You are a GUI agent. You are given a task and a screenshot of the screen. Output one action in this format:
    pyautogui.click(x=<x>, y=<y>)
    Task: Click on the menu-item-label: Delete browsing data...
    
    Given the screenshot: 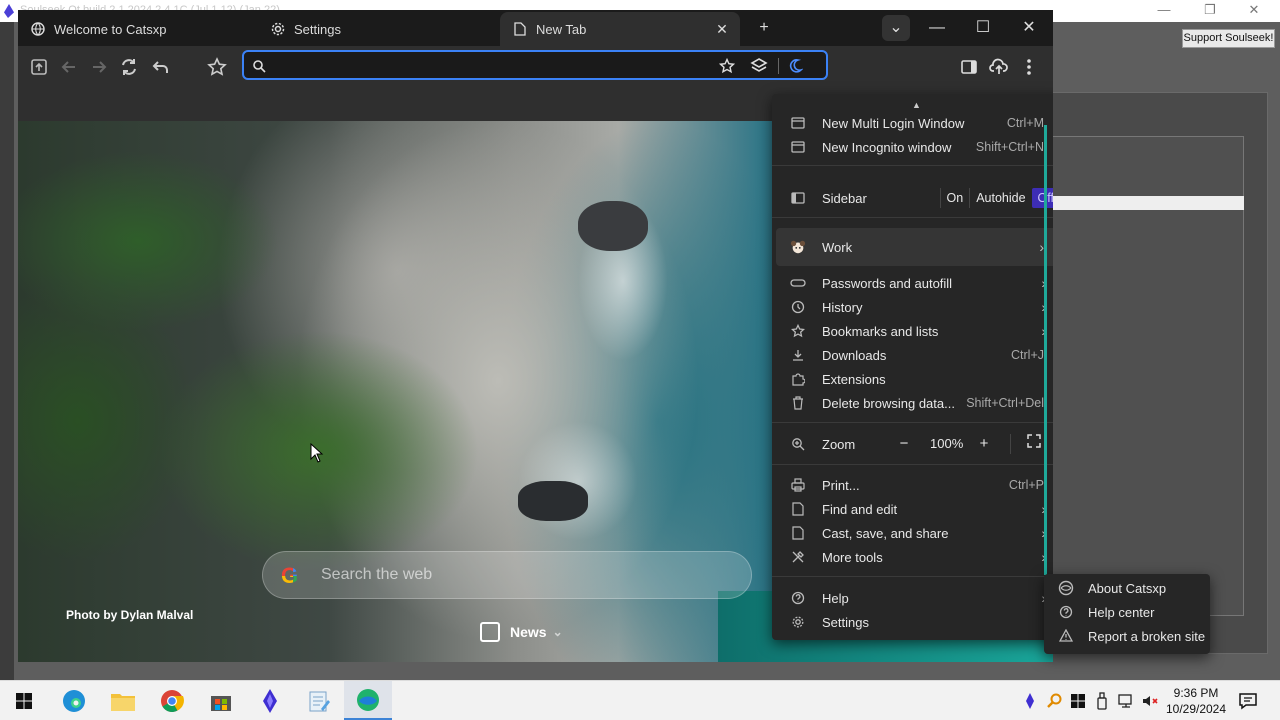 What is the action you would take?
    pyautogui.click(x=888, y=403)
    